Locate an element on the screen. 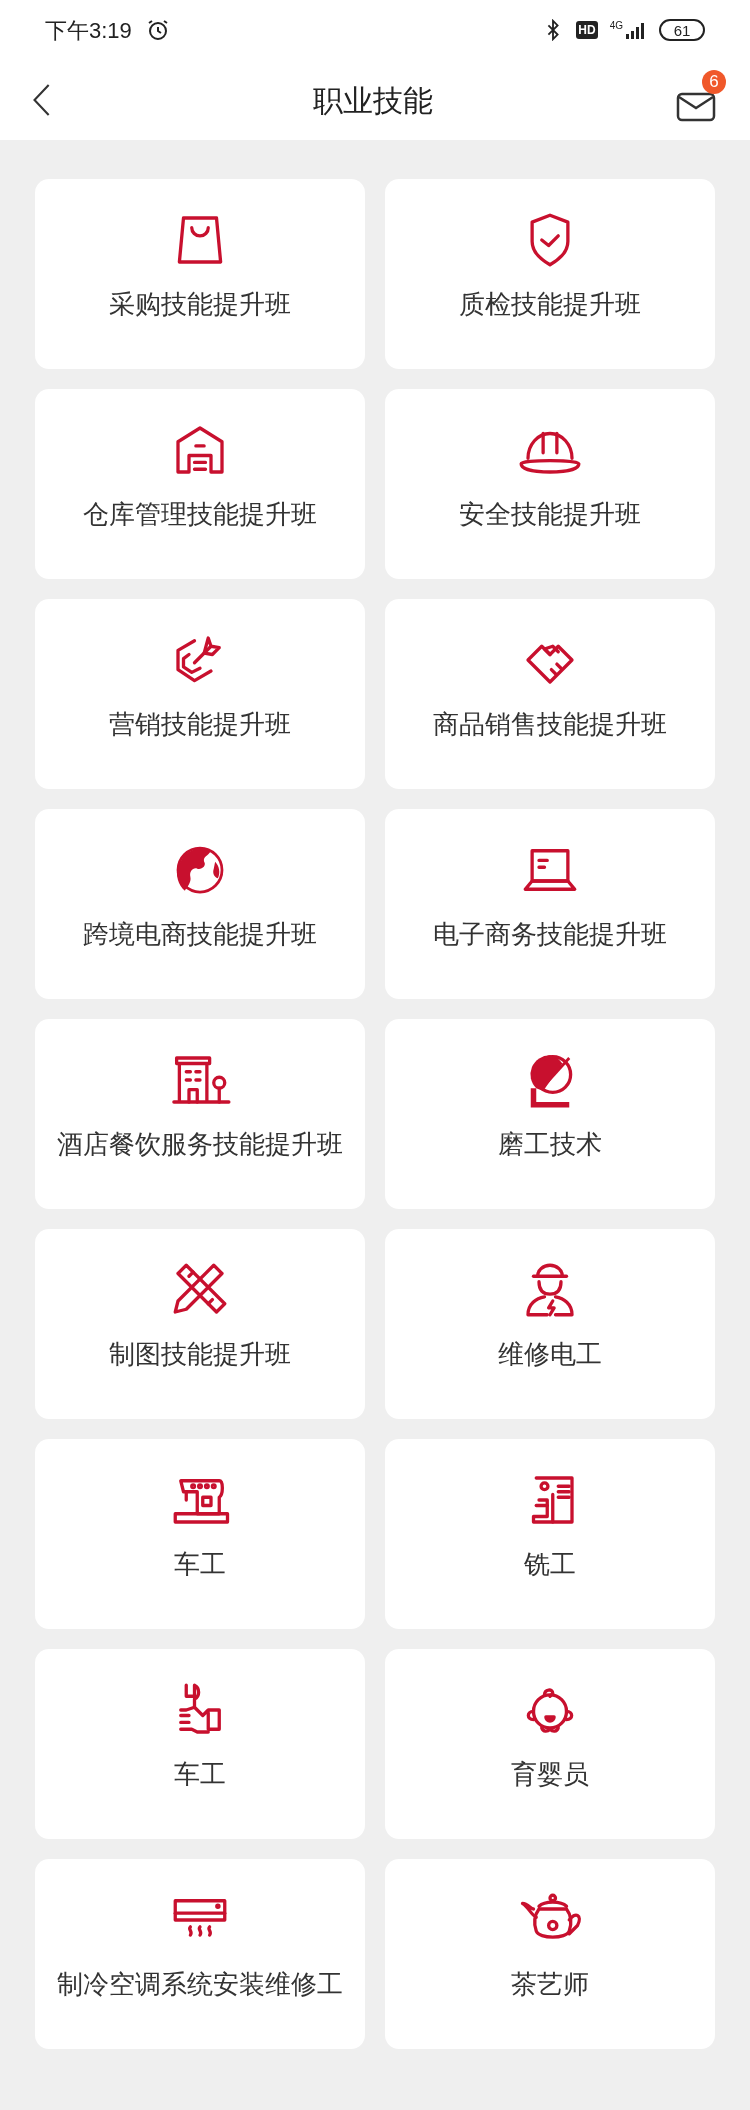  hd-badge: HD is located at coordinates (587, 30).